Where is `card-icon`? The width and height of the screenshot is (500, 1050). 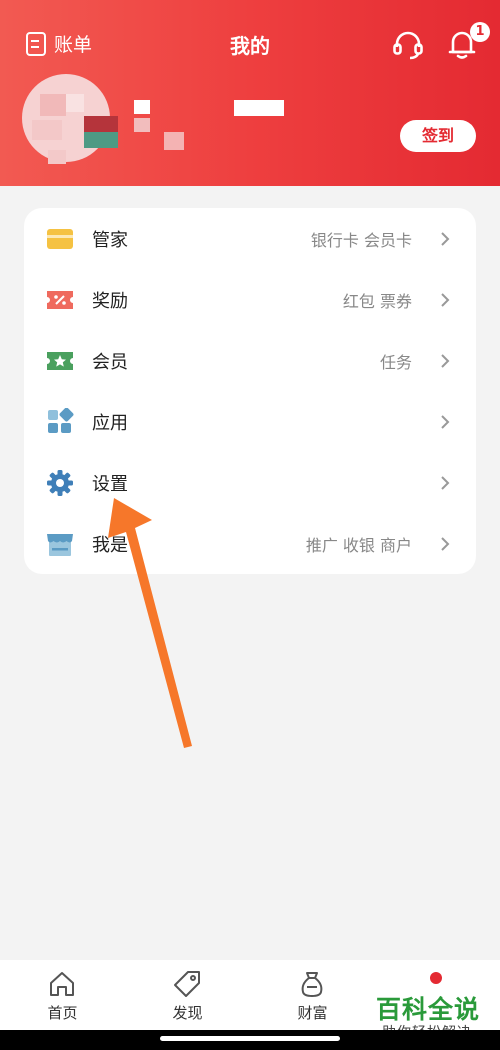 card-icon is located at coordinates (60, 239).